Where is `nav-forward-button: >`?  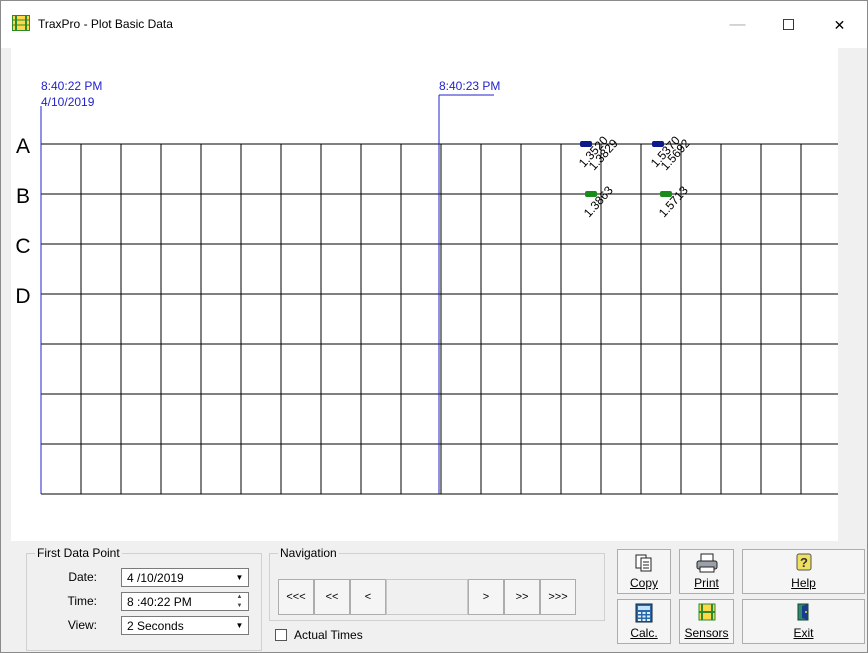
nav-forward-button: > is located at coordinates (486, 597).